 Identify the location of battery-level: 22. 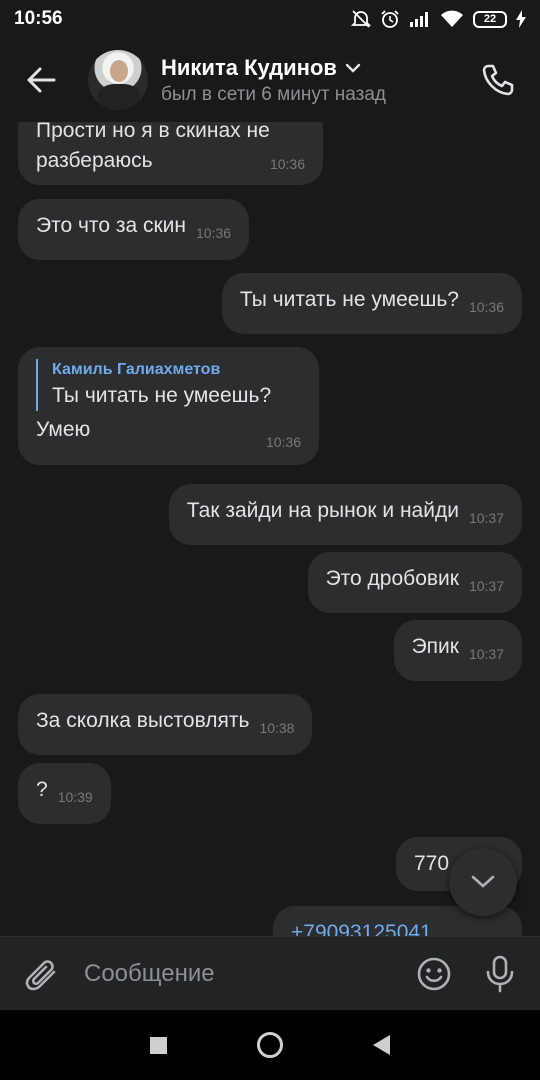
(490, 19).